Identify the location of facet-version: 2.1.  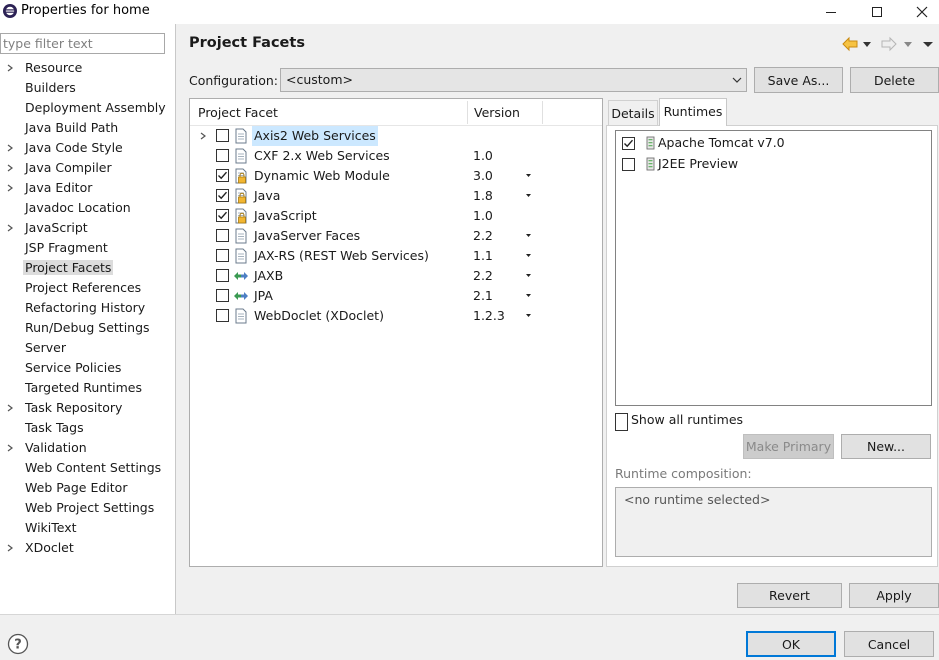
(483, 296).